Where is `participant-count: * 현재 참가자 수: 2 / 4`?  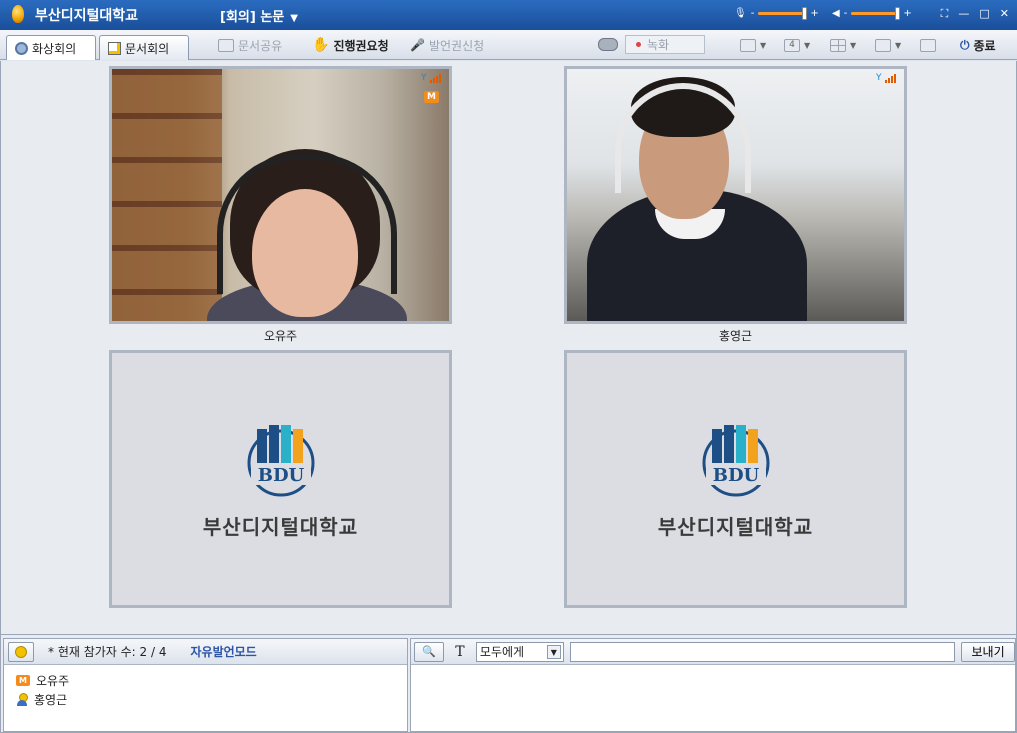 participant-count: * 현재 참가자 수: 2 / 4 is located at coordinates (107, 652).